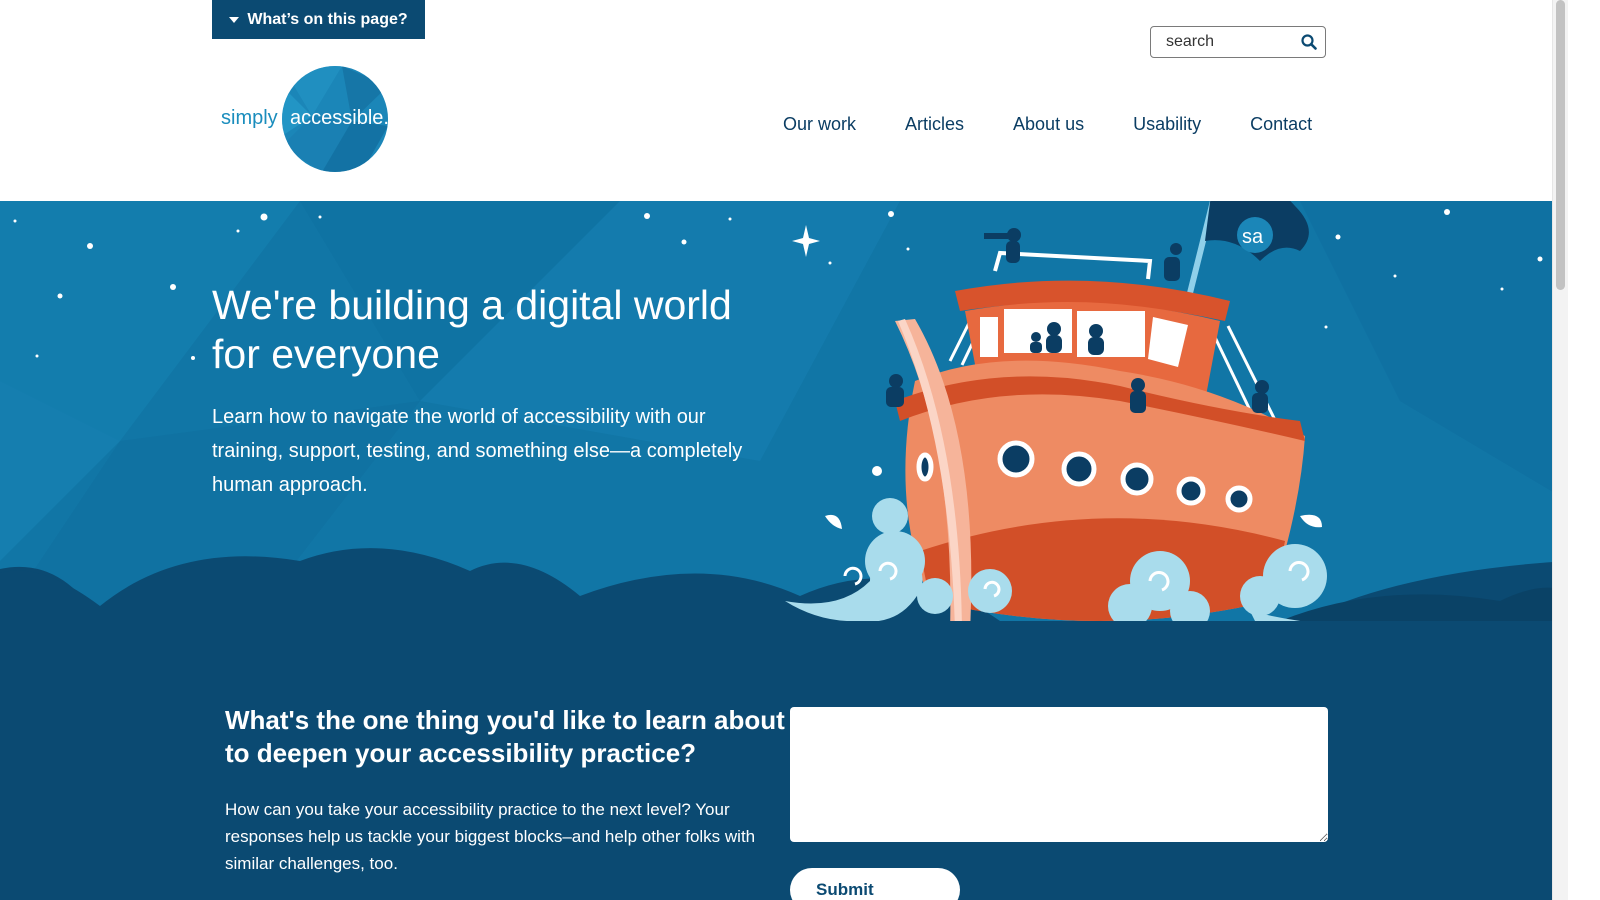 The width and height of the screenshot is (1600, 900). Describe the element at coordinates (1560, 450) in the screenshot. I see `page-scrollbar` at that location.